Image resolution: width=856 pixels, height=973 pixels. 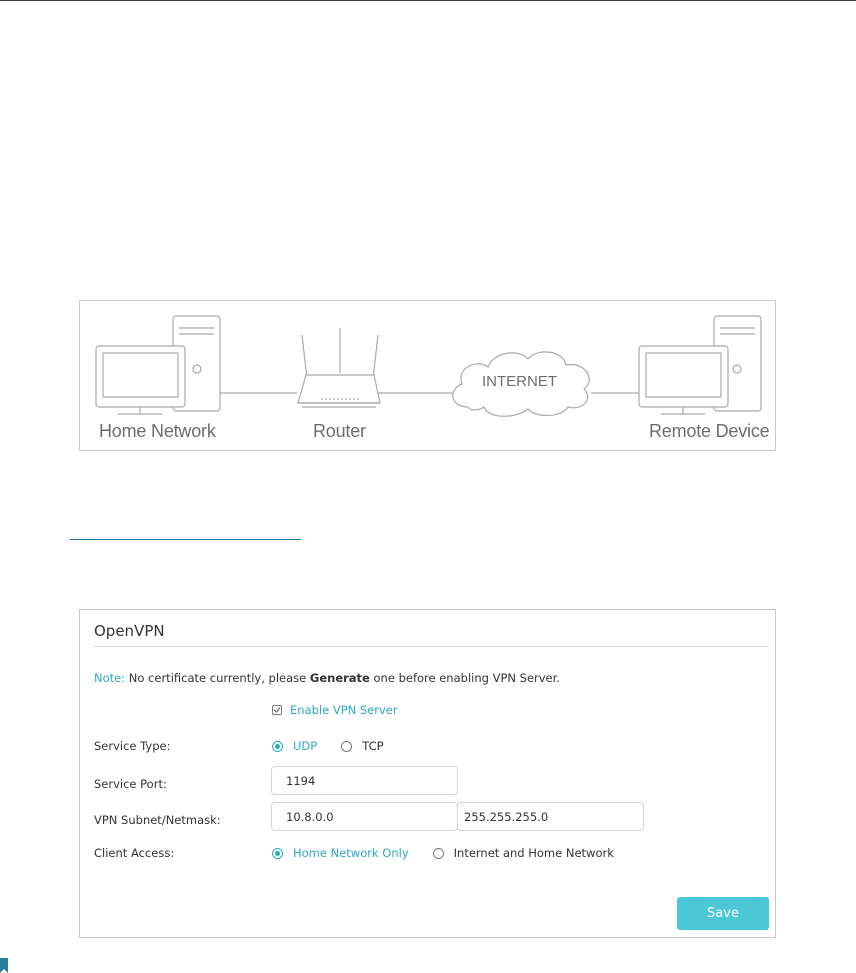 I want to click on client-access-internet-and-home-radio: Internet and Home Network, so click(x=523, y=853).